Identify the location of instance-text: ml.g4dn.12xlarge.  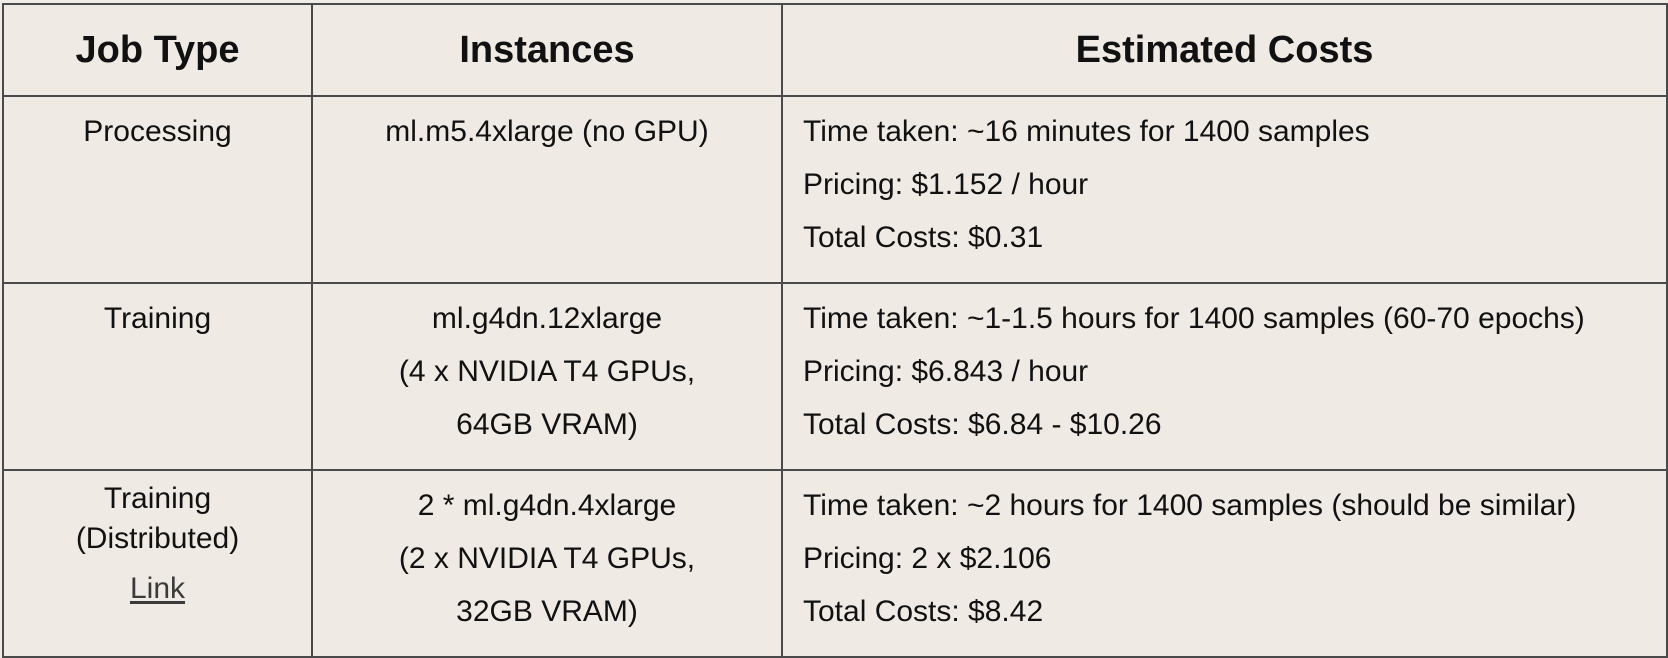
(547, 318).